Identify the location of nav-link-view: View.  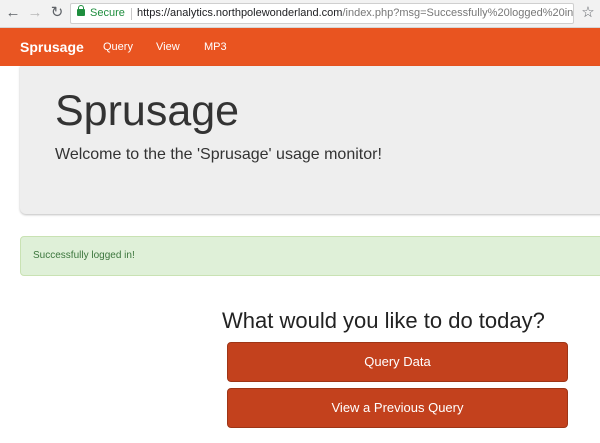
(168, 47).